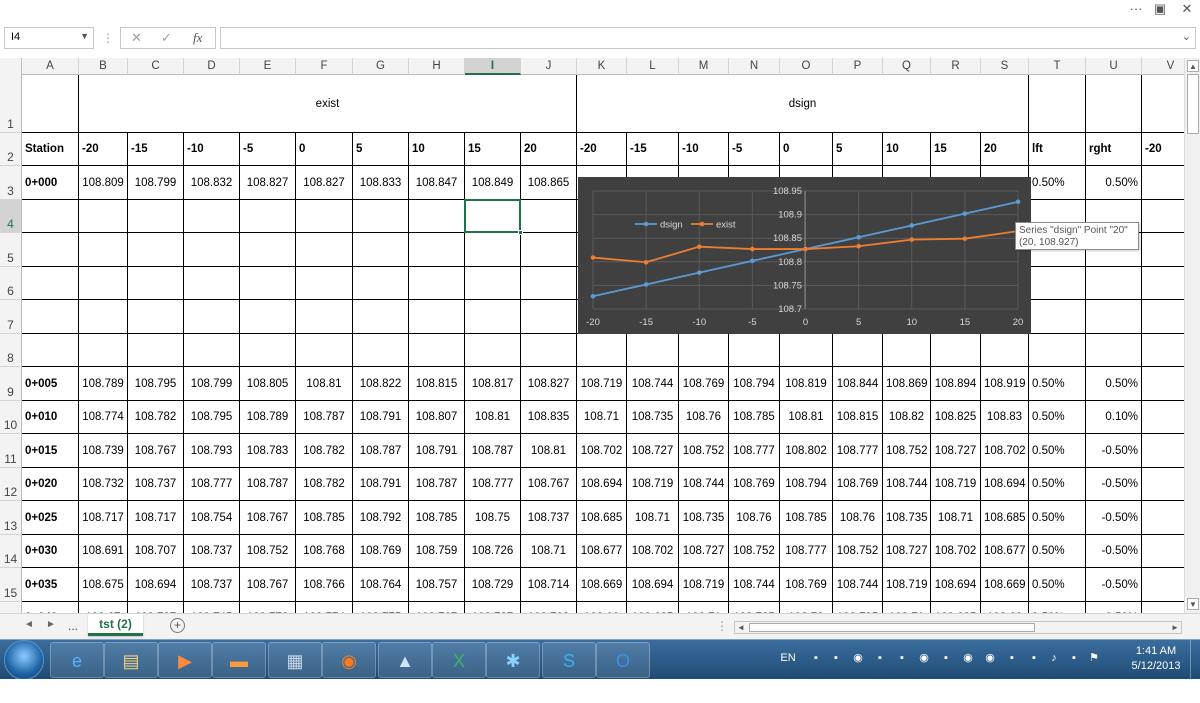 Image resolution: width=1200 pixels, height=703 pixels. Describe the element at coordinates (1005, 551) in the screenshot. I see `value-cell: 108.677` at that location.